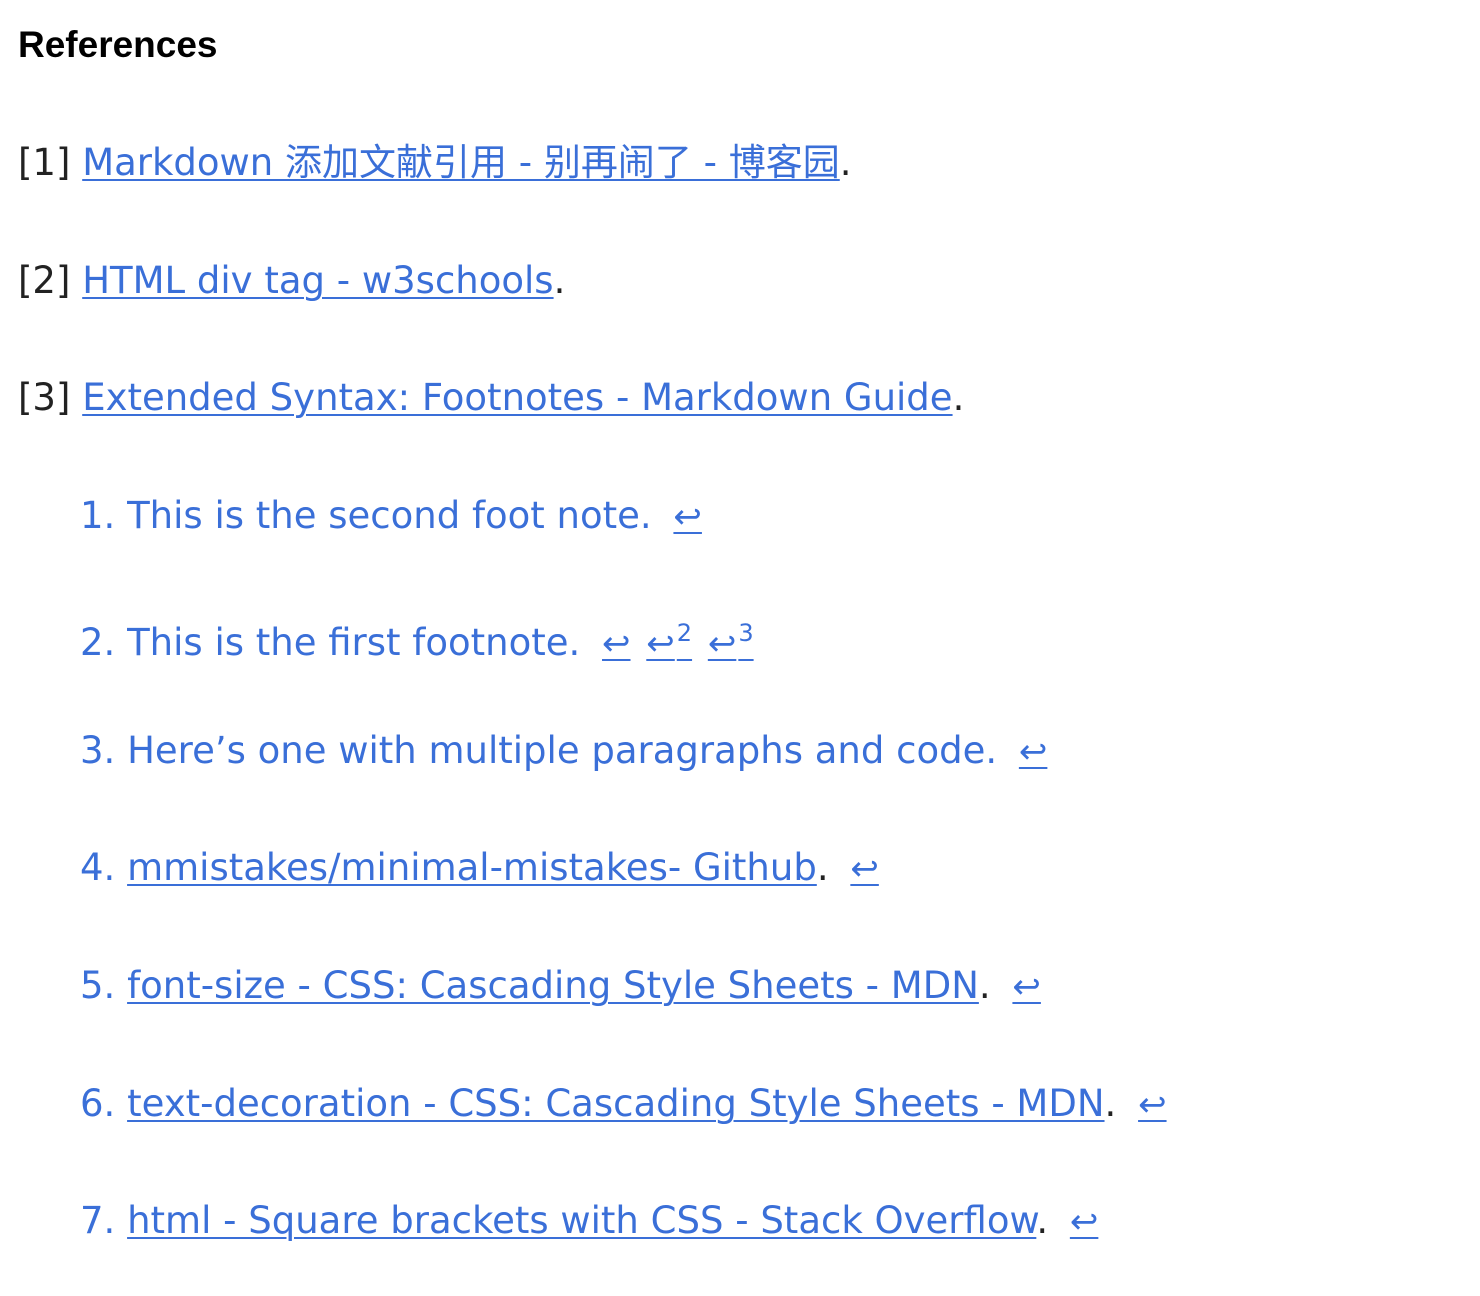 The image size is (1480, 1296). Describe the element at coordinates (98, 867) in the screenshot. I see `footnote-number: 4.` at that location.